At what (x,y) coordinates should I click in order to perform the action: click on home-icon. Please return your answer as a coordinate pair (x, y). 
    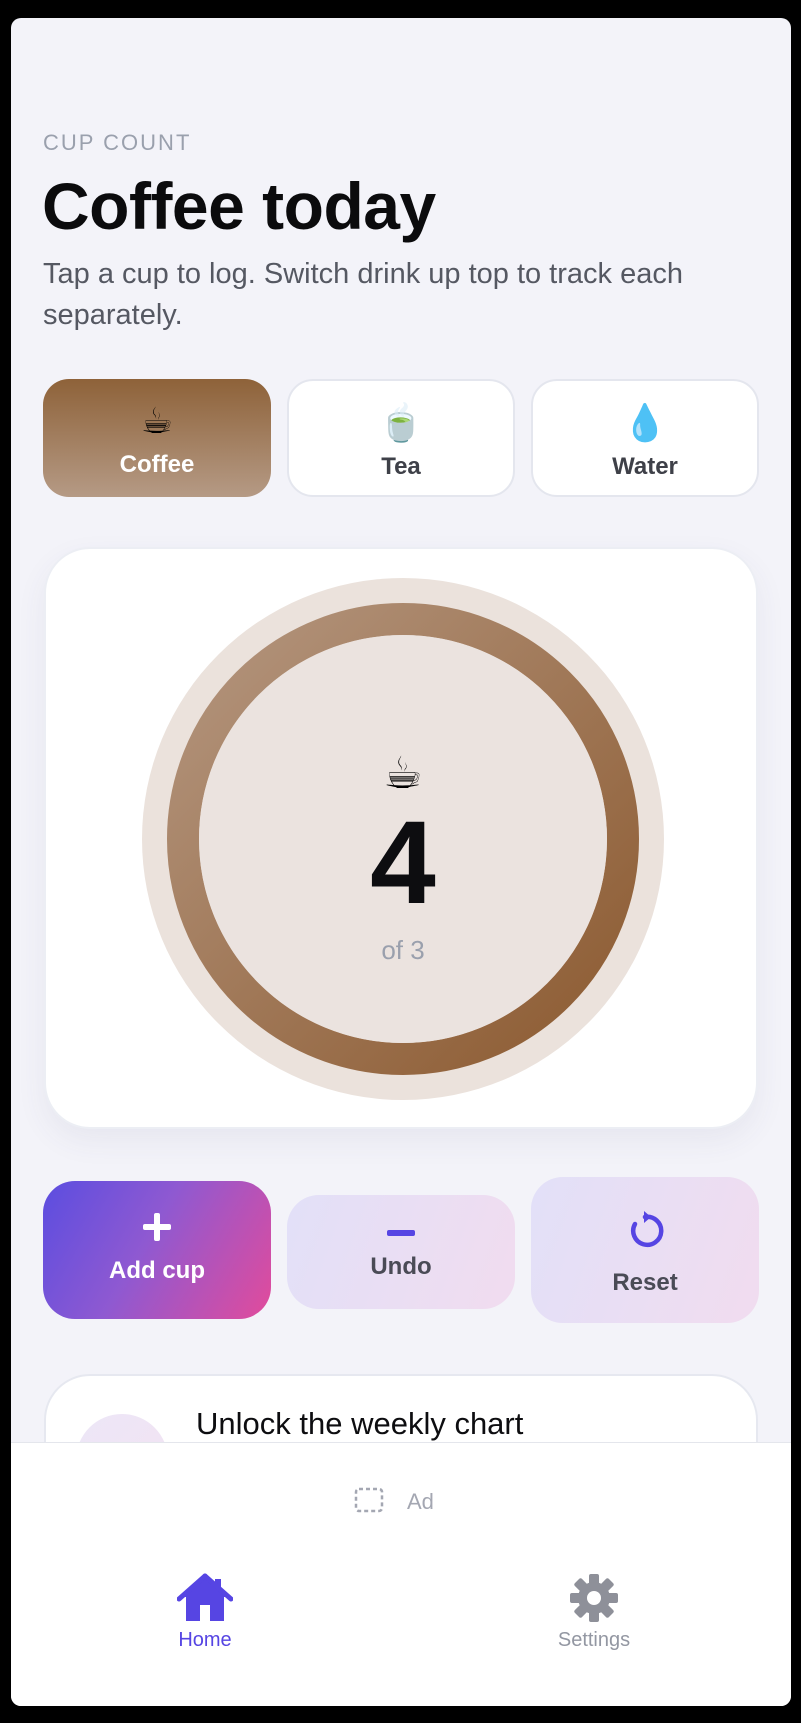
    Looking at the image, I should click on (205, 1597).